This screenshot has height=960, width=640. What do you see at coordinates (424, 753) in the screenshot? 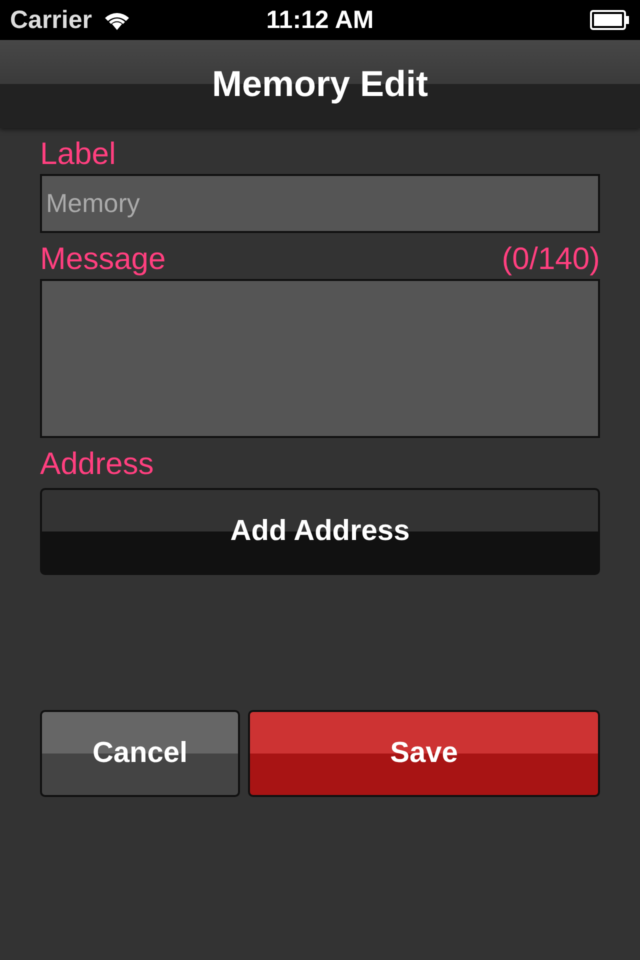
I see `save-button: Save` at bounding box center [424, 753].